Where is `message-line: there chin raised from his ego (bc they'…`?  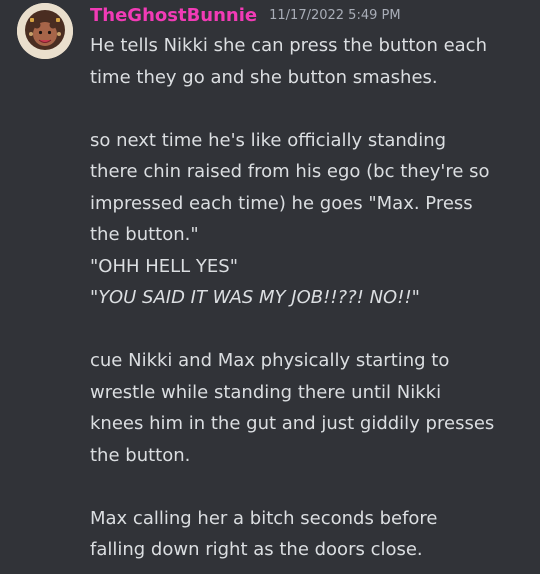
message-line: there chin raised from his ego (bc they'… is located at coordinates (290, 171).